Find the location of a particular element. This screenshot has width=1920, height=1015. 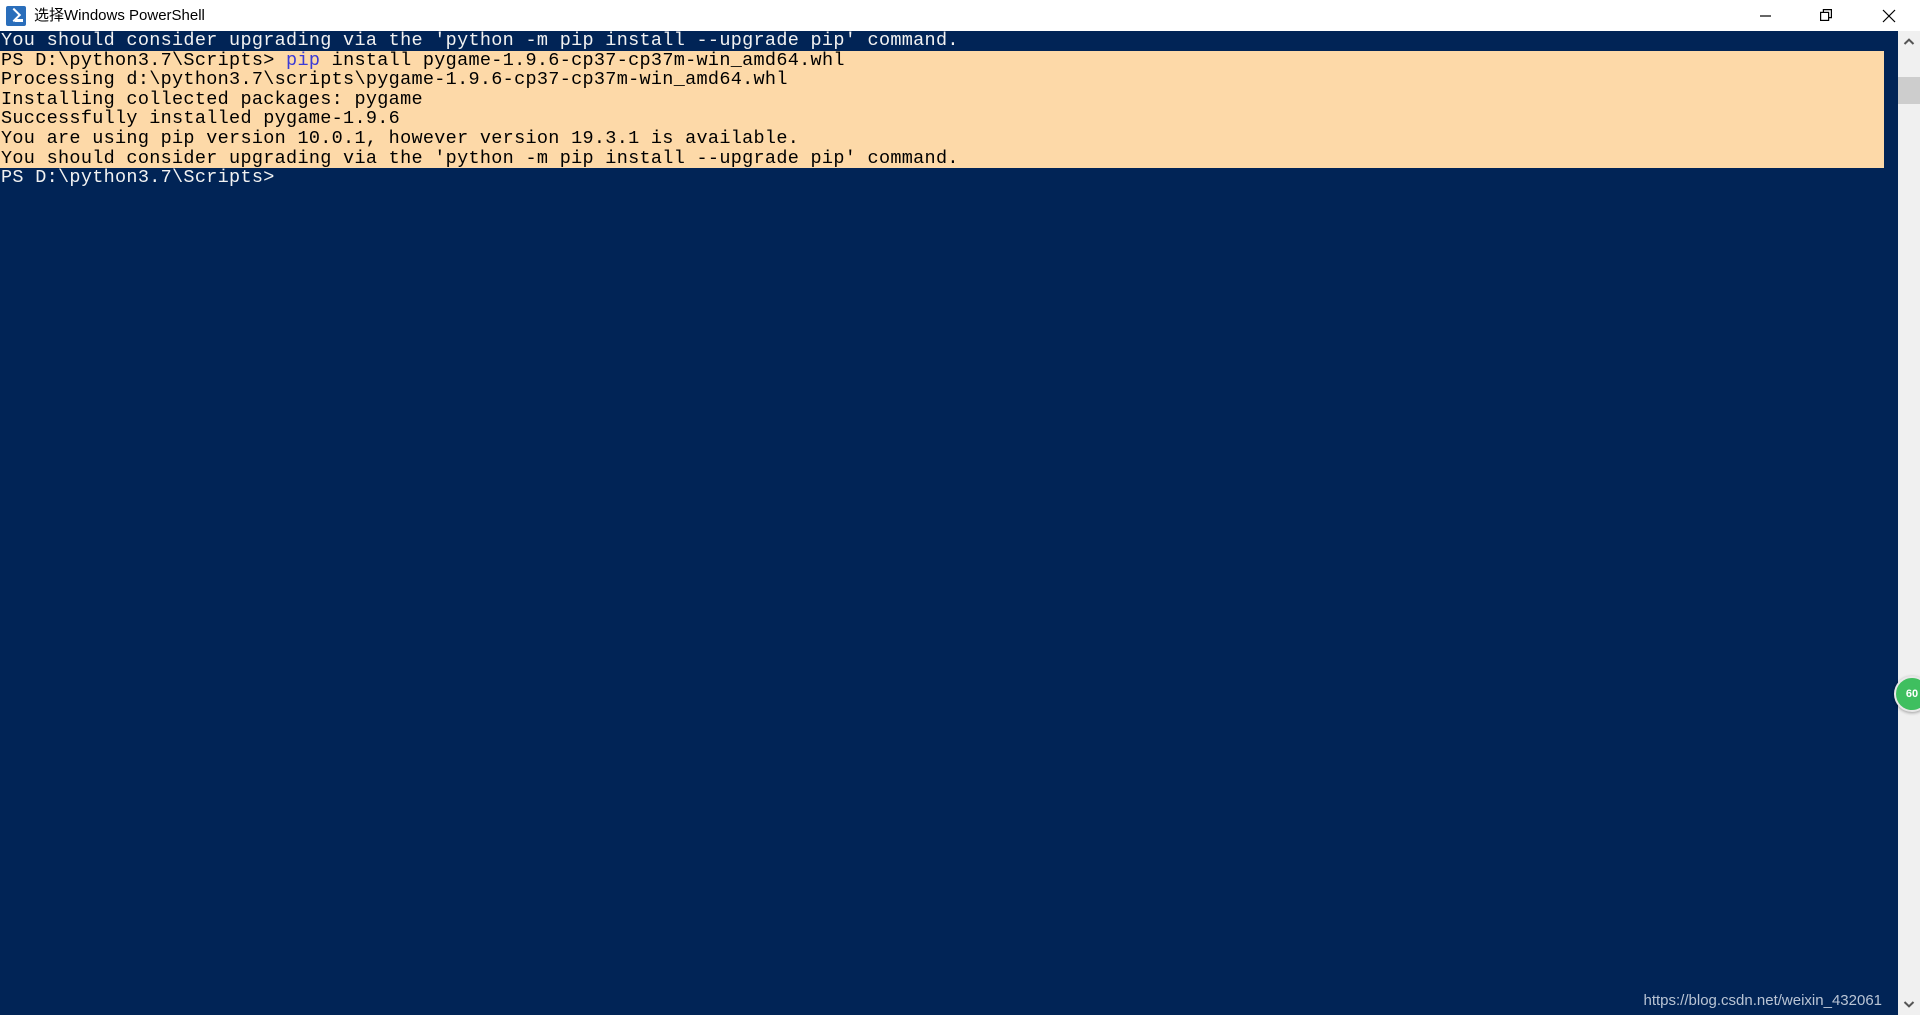

window-controls is located at coordinates (1827, 15).